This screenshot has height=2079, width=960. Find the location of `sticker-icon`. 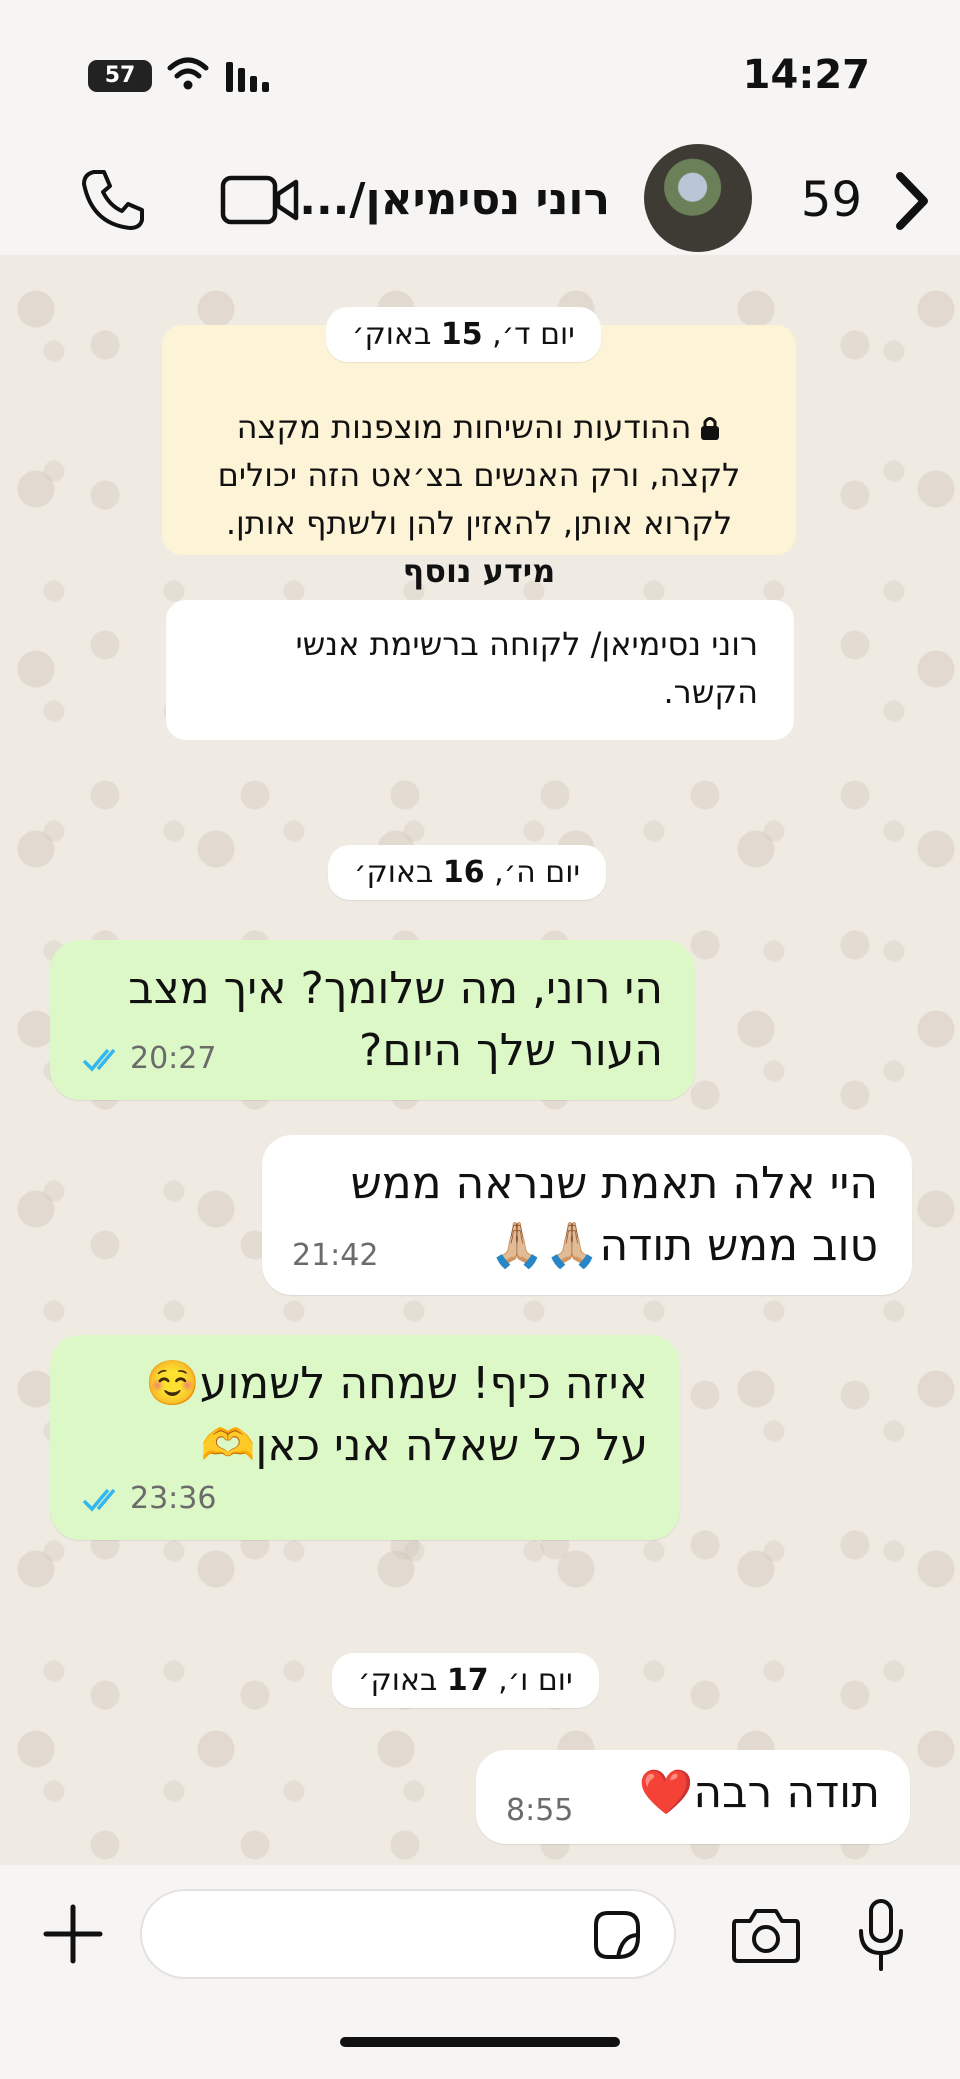

sticker-icon is located at coordinates (616, 1935).